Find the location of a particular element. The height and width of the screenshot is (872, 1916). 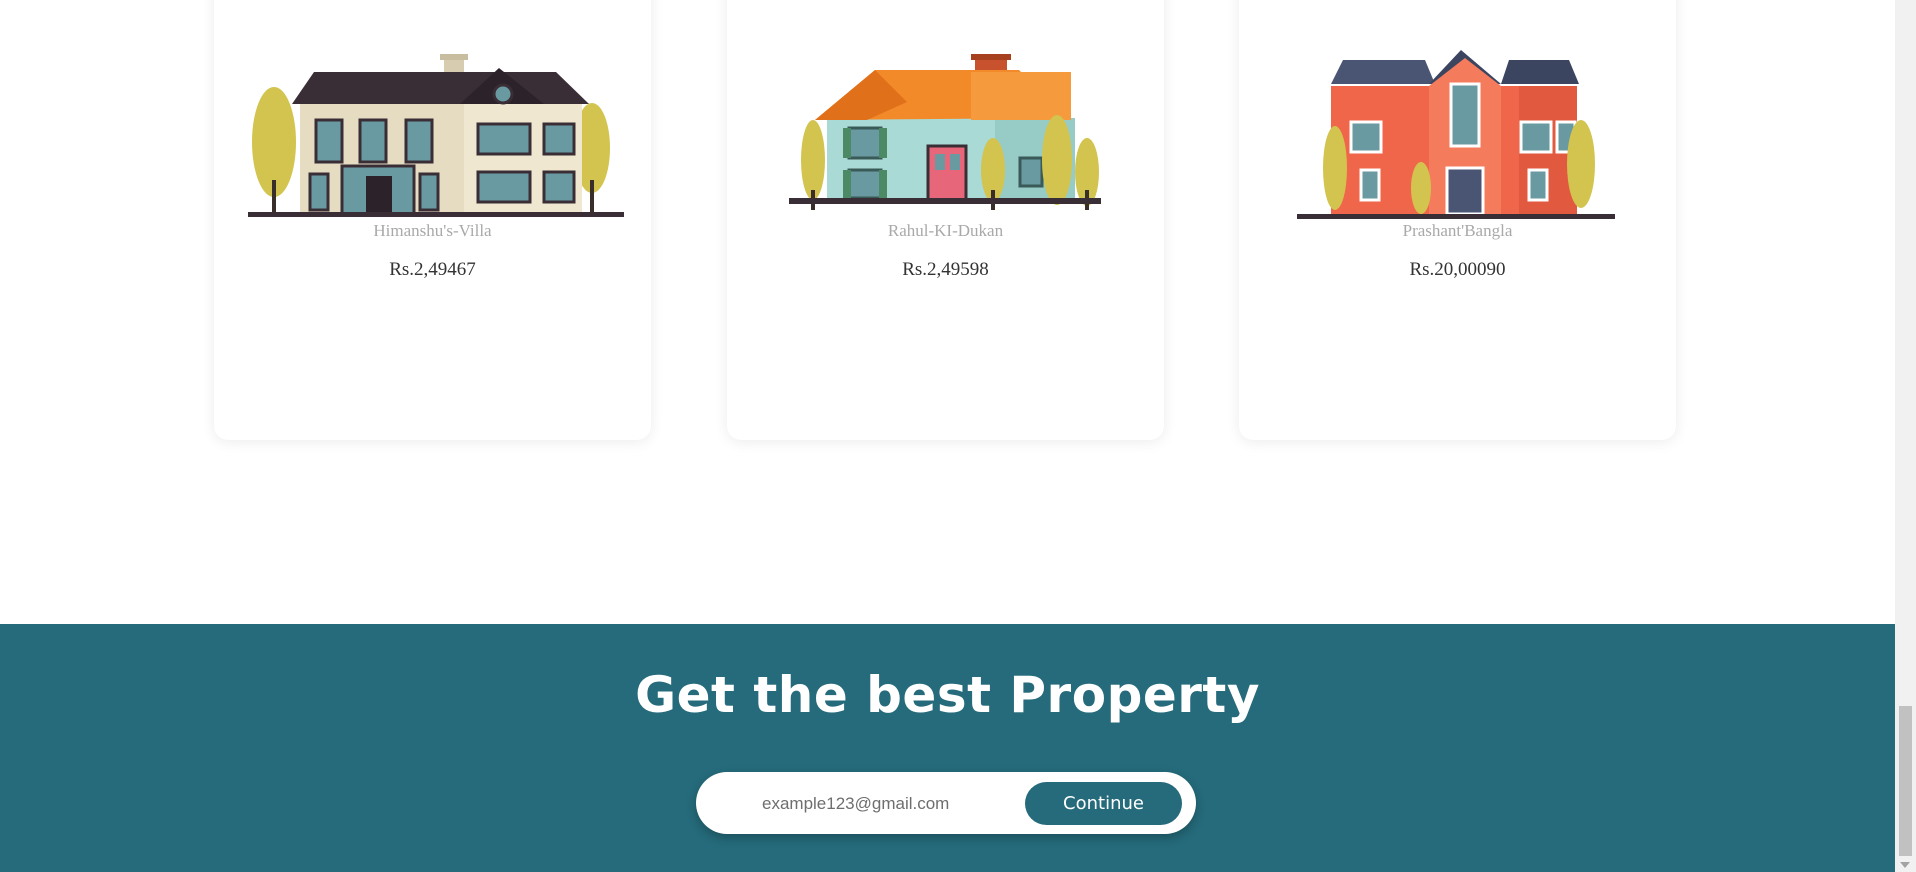

email-field is located at coordinates (897, 804).